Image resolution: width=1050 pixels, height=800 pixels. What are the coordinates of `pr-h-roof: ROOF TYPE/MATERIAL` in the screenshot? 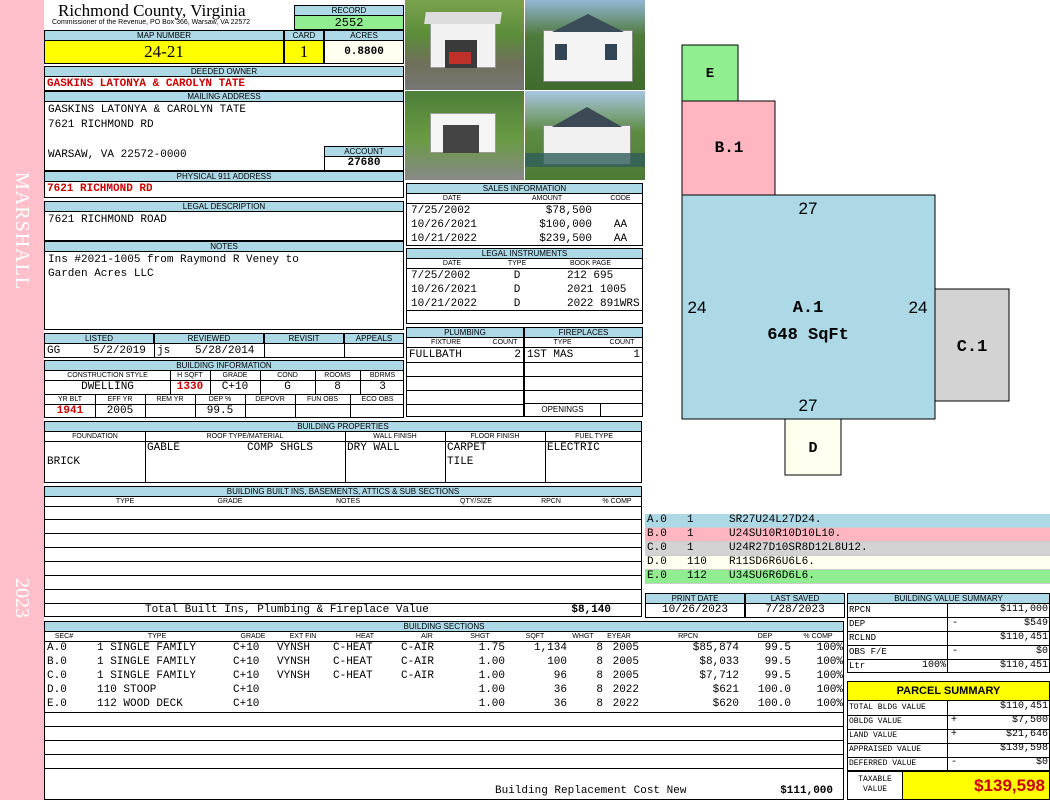 It's located at (245, 437).